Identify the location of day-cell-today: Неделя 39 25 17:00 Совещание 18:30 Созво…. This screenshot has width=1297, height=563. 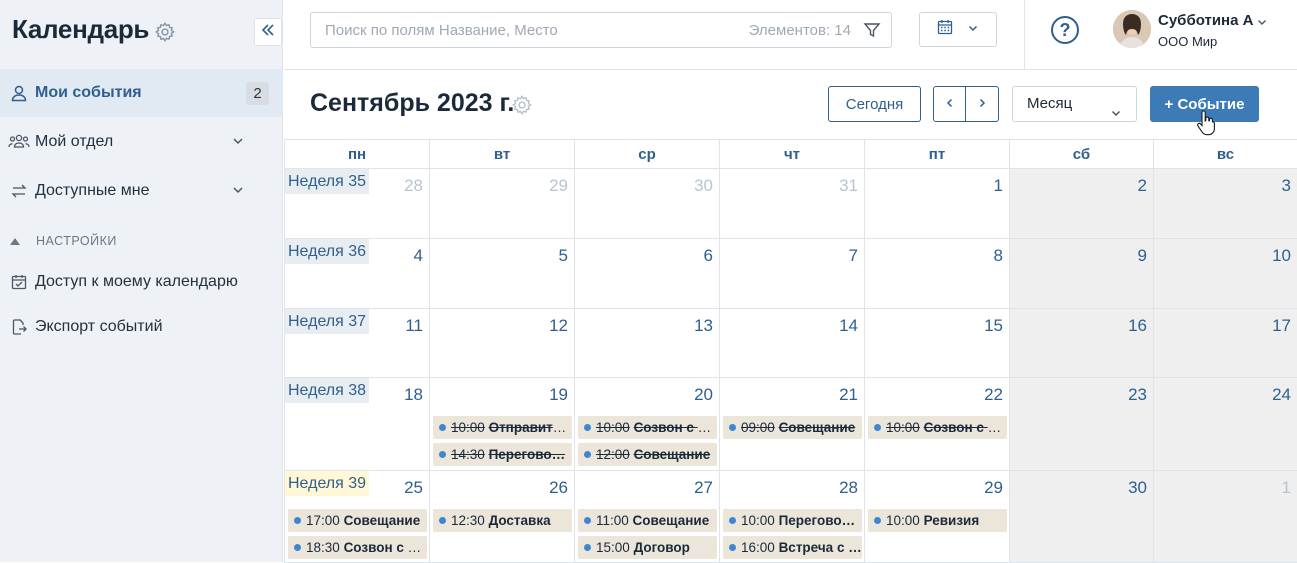
(356, 517).